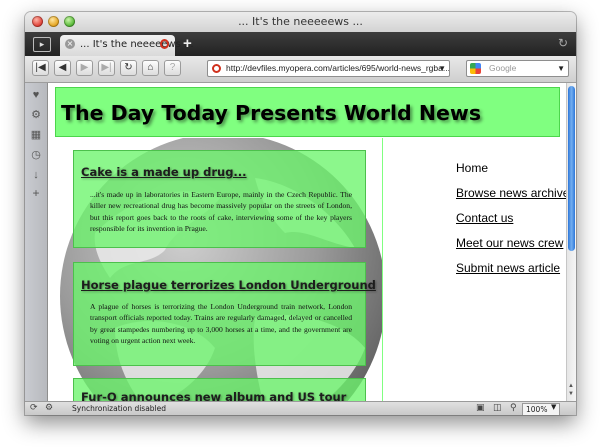 This screenshot has width=600, height=448. What do you see at coordinates (517, 68) in the screenshot?
I see `search-field: Google ▼` at bounding box center [517, 68].